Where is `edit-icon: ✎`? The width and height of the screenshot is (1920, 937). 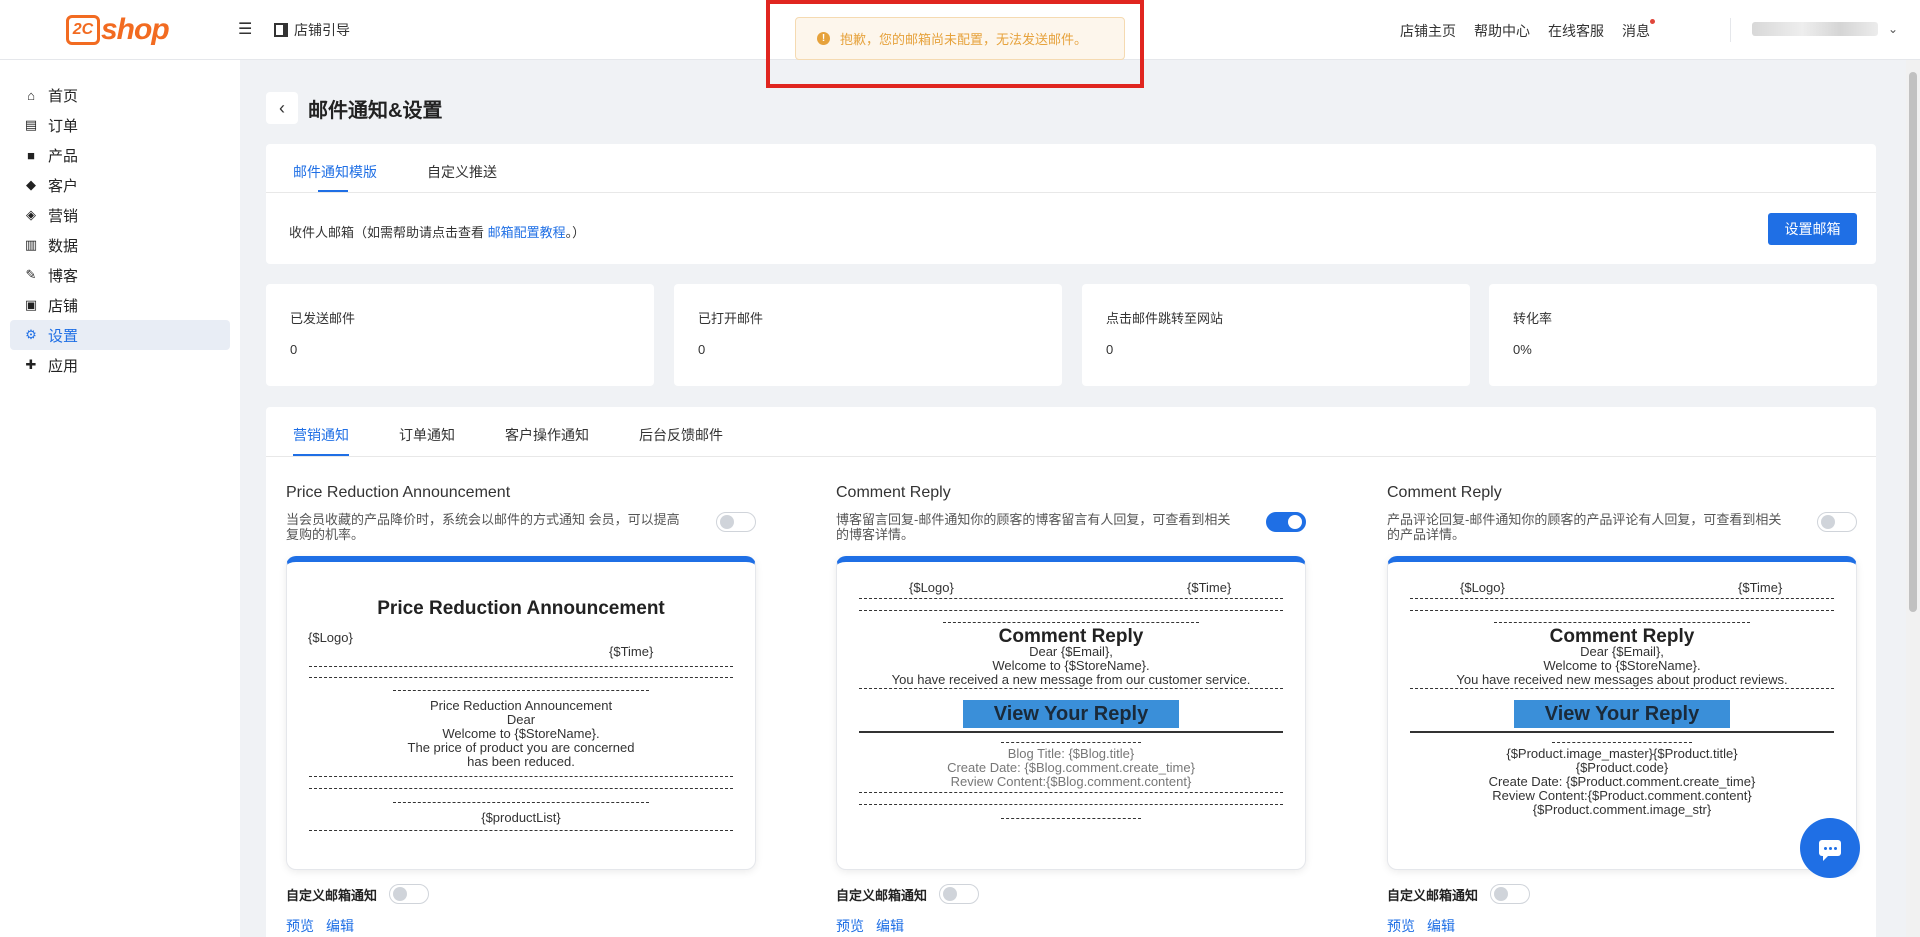 edit-icon: ✎ is located at coordinates (31, 274).